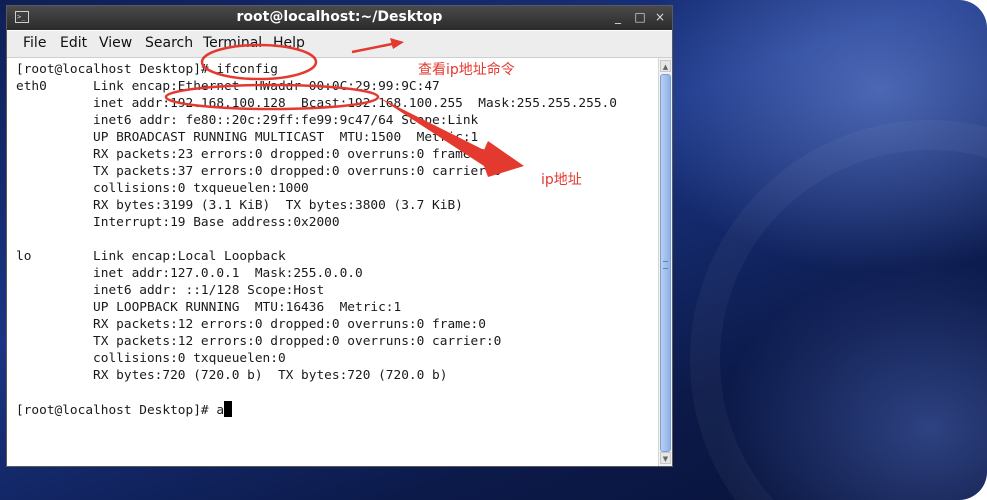 This screenshot has width=987, height=500. Describe the element at coordinates (451, 137) in the screenshot. I see `ip-arrow` at that location.